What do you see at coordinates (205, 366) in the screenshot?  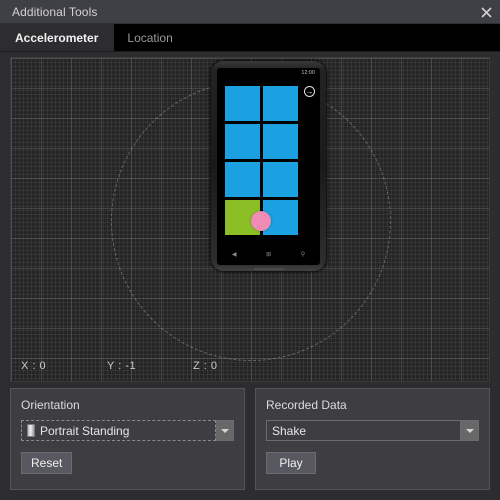 I see `z-value: Z : 0` at bounding box center [205, 366].